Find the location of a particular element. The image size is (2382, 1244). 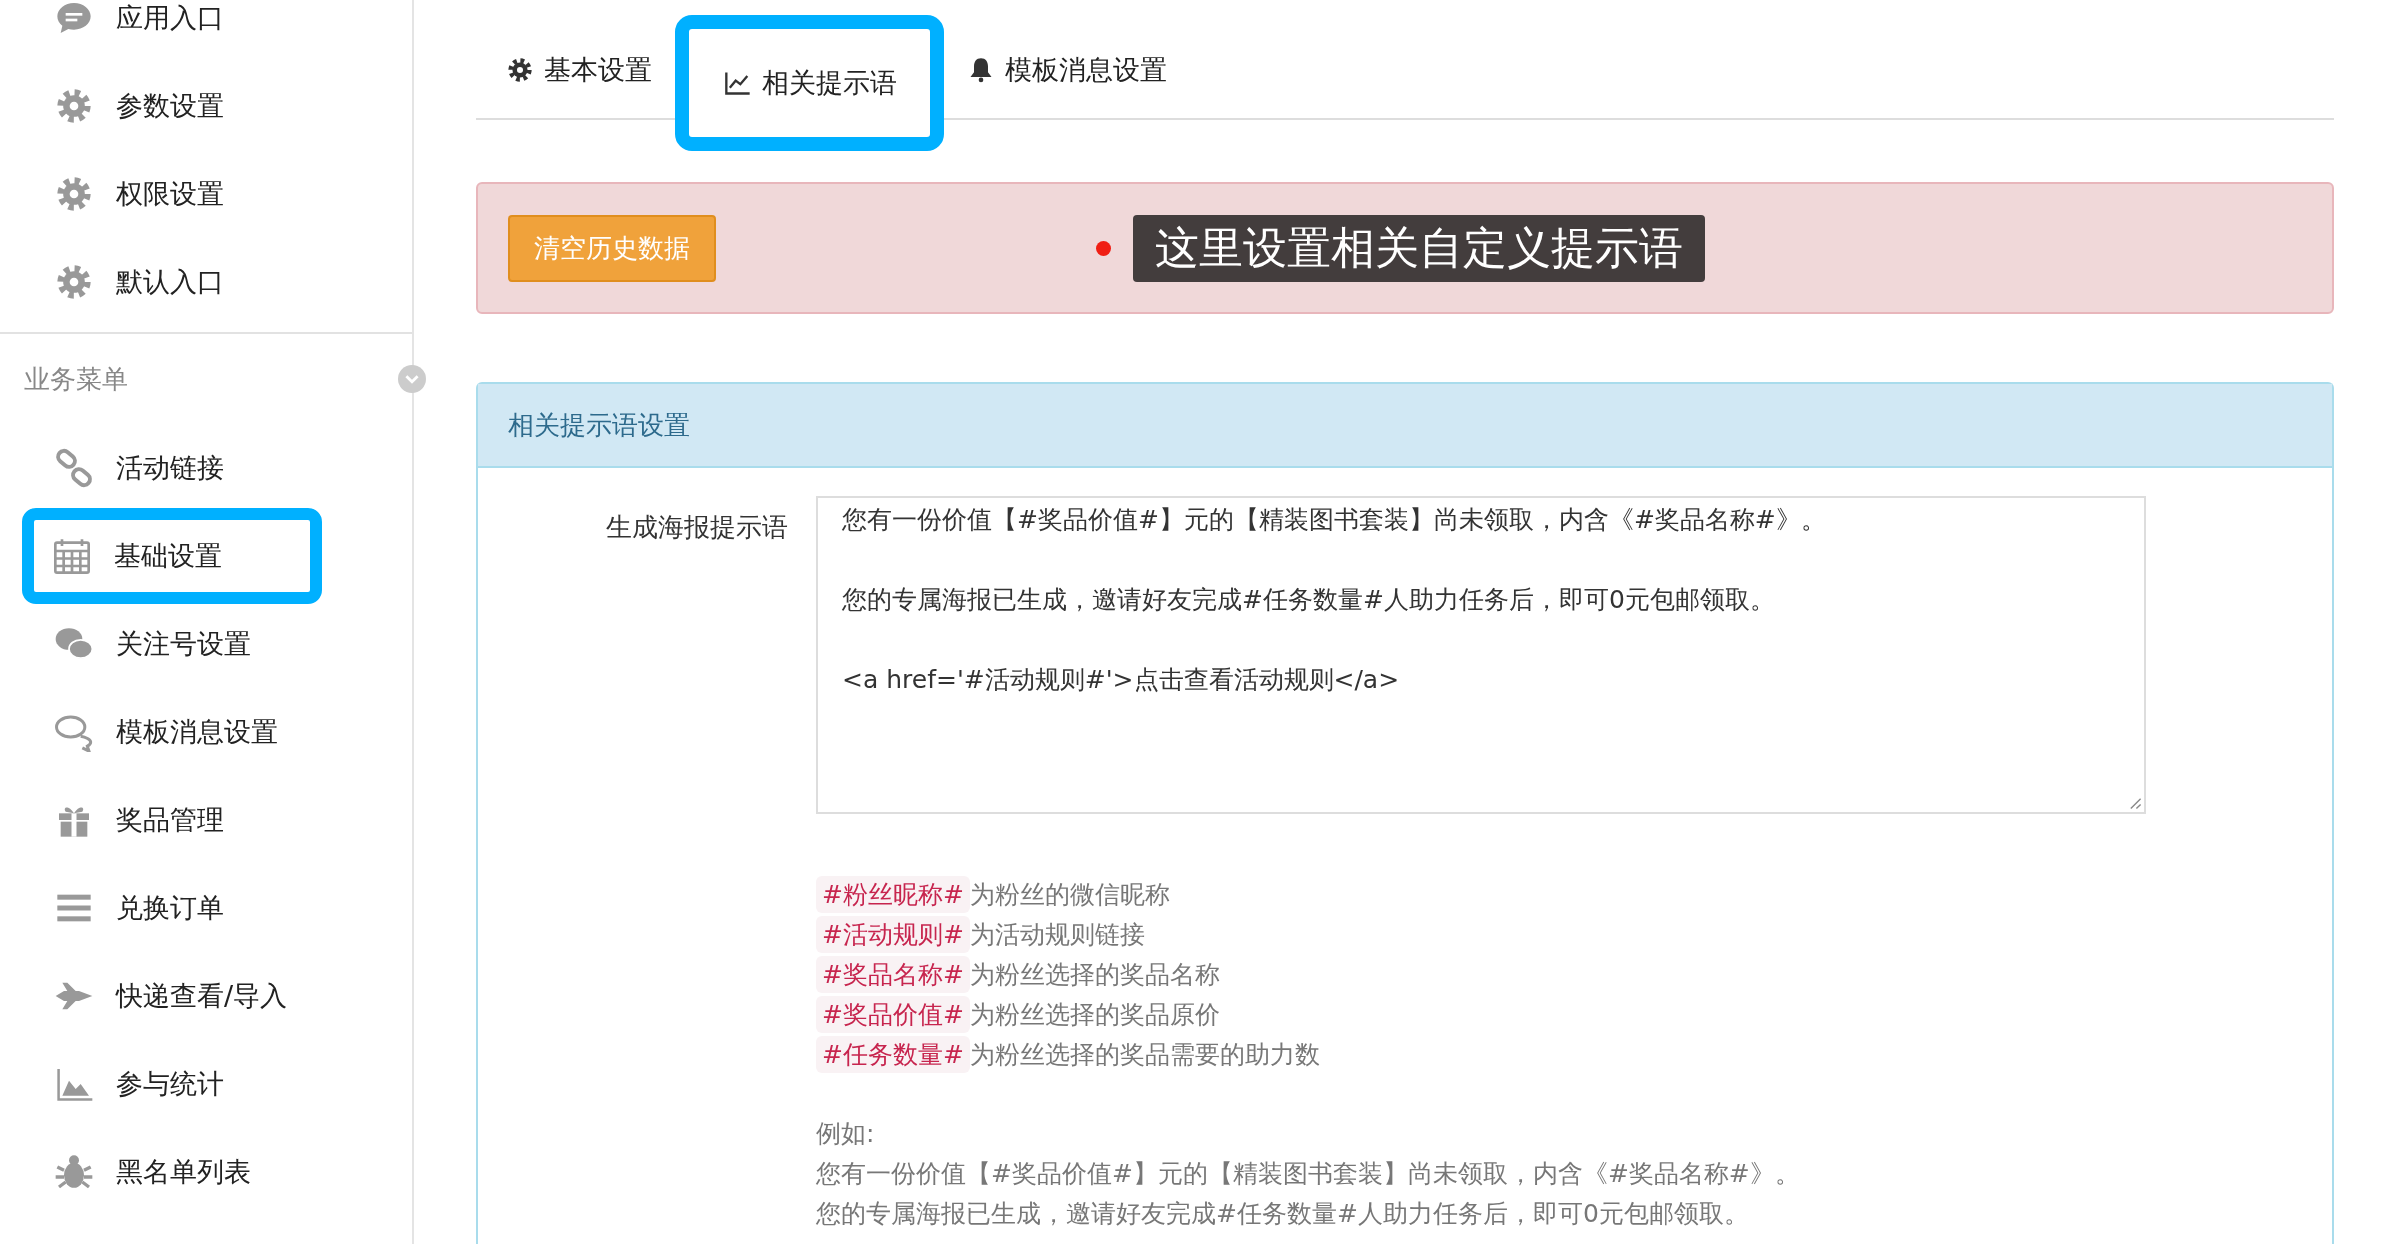

field-line: <a href='#活动规则#'>点击查看活动规则</a> is located at coordinates (1121, 680).